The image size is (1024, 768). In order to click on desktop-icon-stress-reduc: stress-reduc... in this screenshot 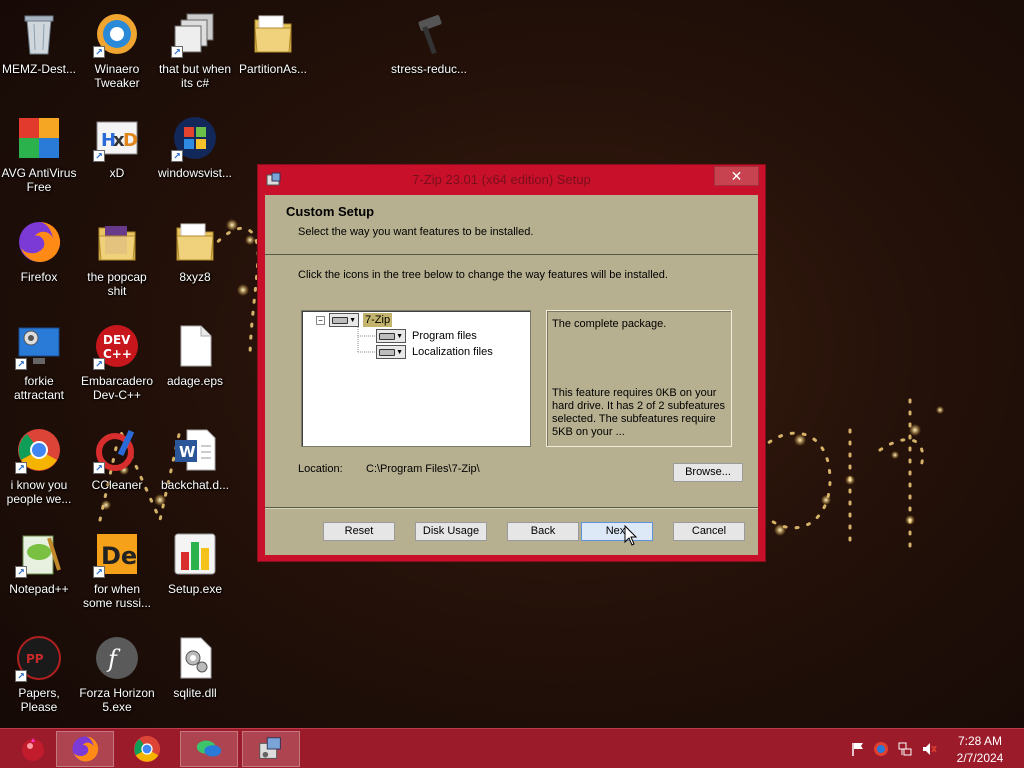, I will do `click(429, 54)`.